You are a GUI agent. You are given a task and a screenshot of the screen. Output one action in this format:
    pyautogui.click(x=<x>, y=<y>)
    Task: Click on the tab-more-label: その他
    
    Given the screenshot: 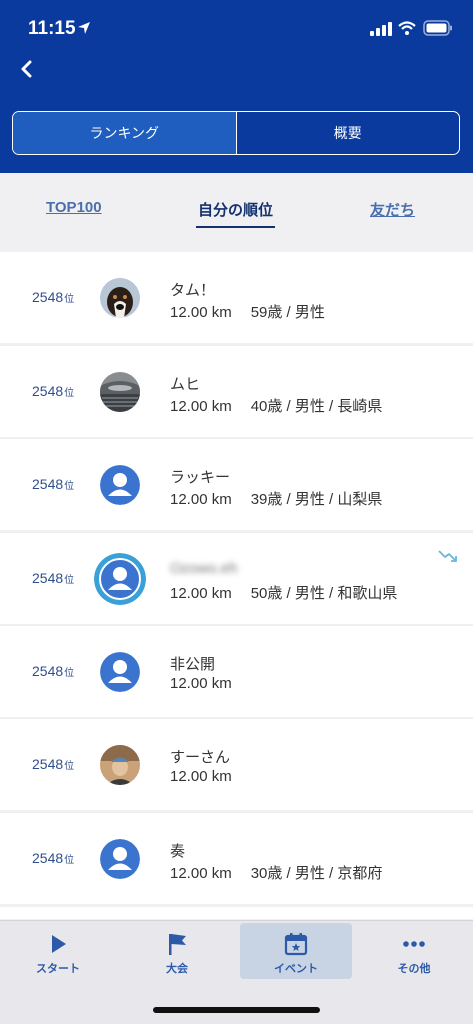 What is the action you would take?
    pyautogui.click(x=414, y=969)
    